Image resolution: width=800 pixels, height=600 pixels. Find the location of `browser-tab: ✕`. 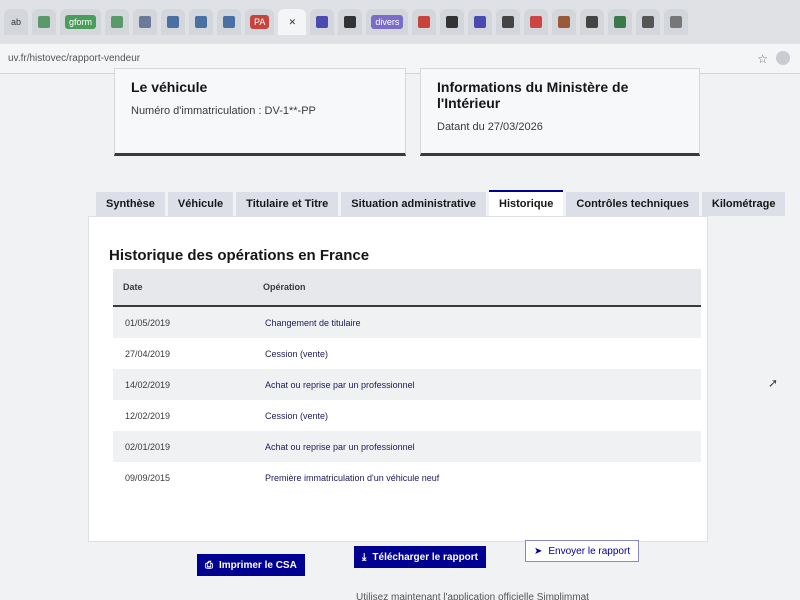

browser-tab: ✕ is located at coordinates (292, 22).